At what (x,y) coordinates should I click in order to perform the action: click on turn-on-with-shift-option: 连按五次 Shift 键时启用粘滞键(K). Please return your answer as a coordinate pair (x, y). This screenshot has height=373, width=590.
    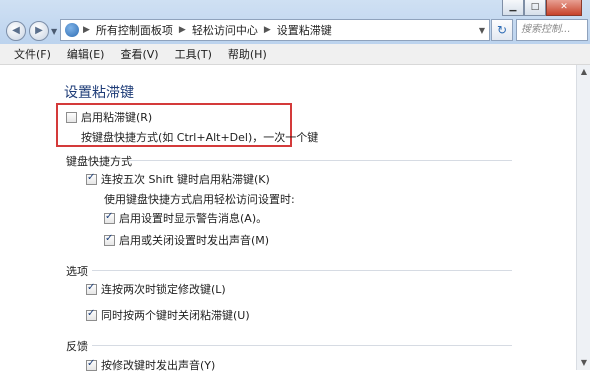
    Looking at the image, I should click on (178, 179).